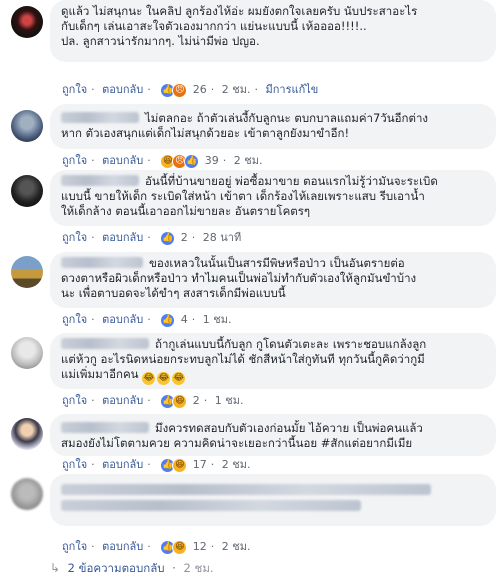  I want to click on comment-actions: ถูกใจ · ตอบกลับ · 👍 2 · 28 นาที, so click(152, 238).